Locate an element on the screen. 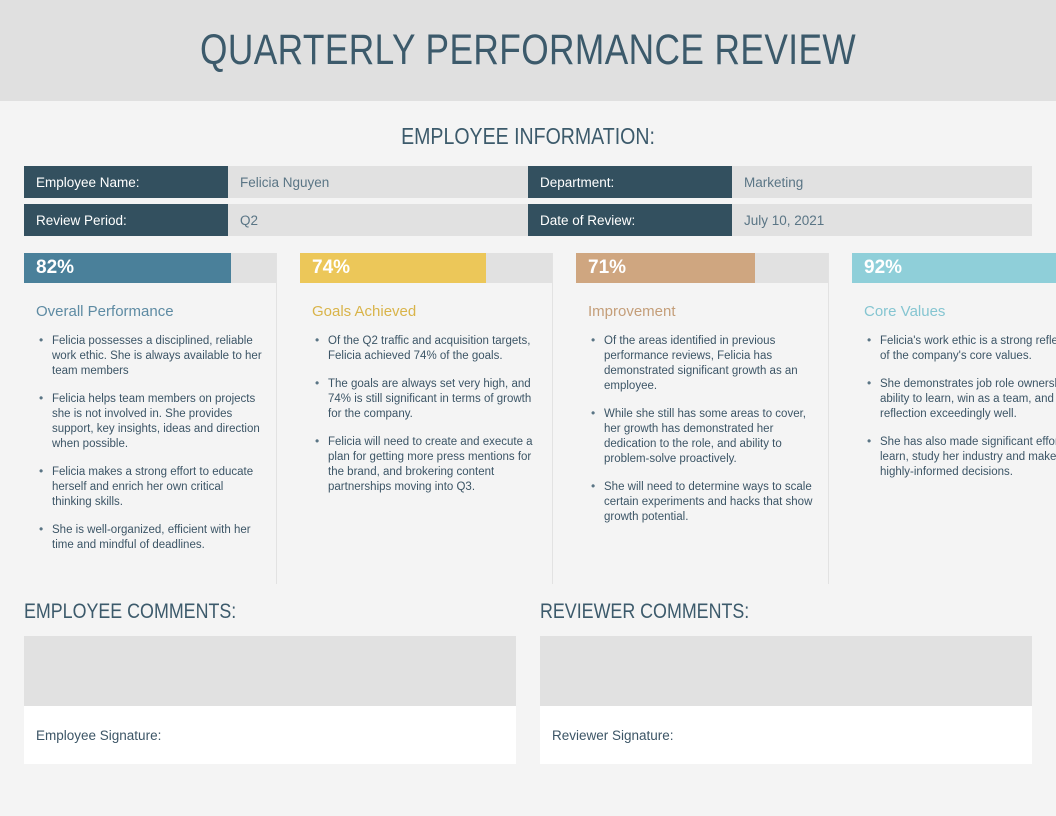 Image resolution: width=1056 pixels, height=816 pixels. progress-track-improvement: 71% is located at coordinates (702, 268).